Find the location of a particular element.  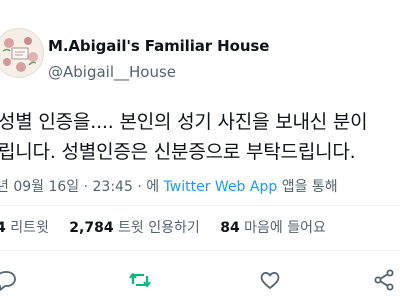

avatar is located at coordinates (22, 53).